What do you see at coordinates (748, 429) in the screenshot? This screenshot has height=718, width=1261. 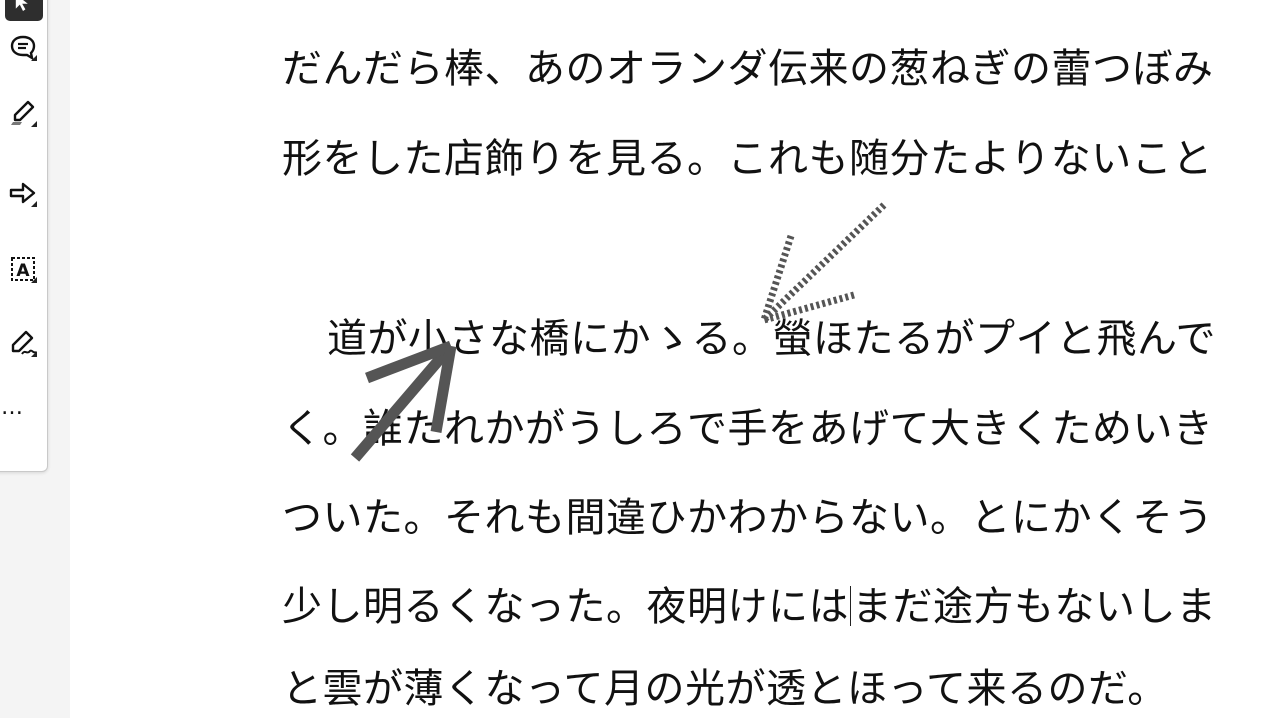 I see `text-line-4: く。誰たれかがうしろで手をあげて大きくためいき` at bounding box center [748, 429].